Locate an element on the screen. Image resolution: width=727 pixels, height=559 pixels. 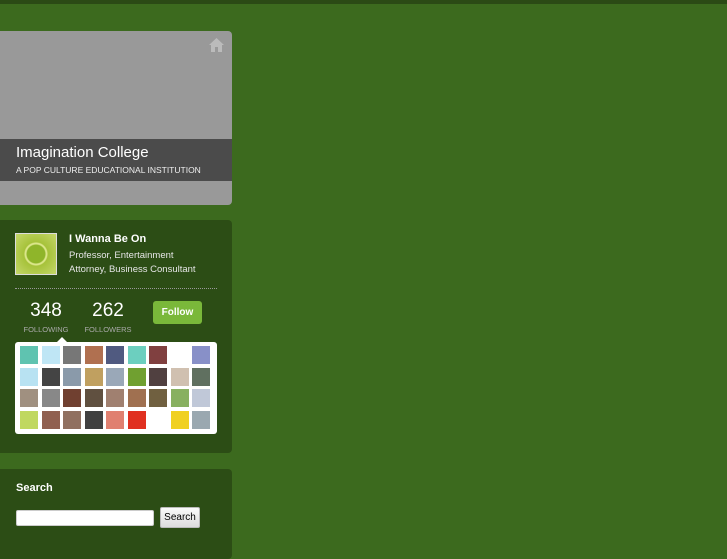
following-grid is located at coordinates (116, 385).